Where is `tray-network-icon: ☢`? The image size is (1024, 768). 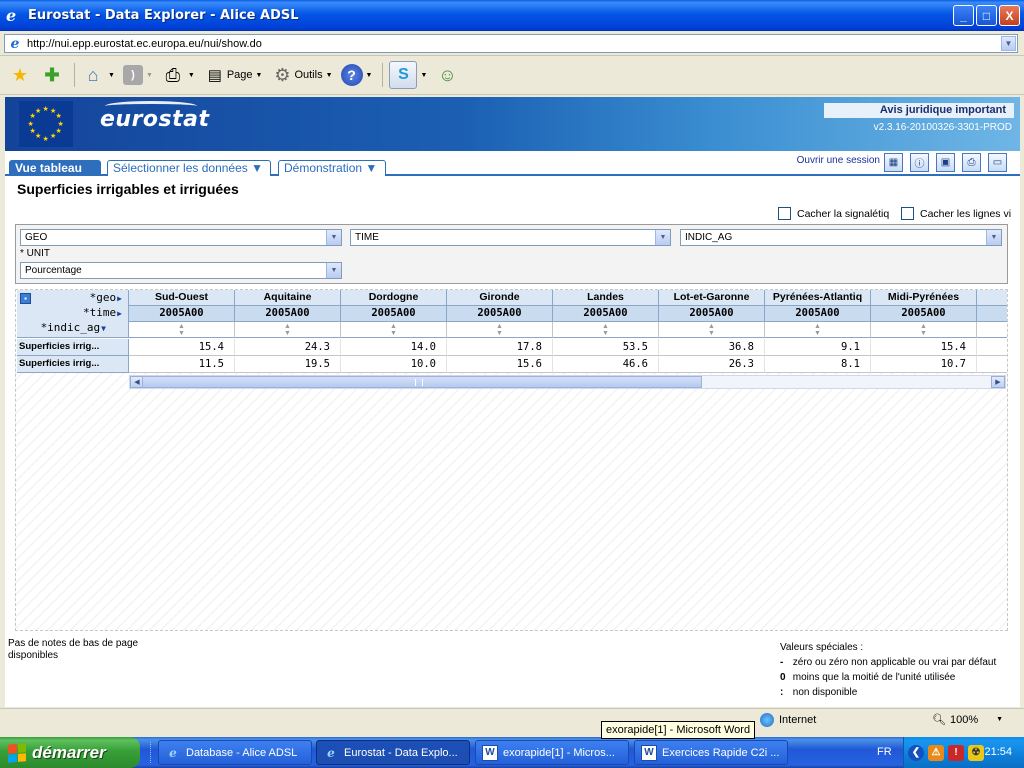 tray-network-icon: ☢ is located at coordinates (976, 752).